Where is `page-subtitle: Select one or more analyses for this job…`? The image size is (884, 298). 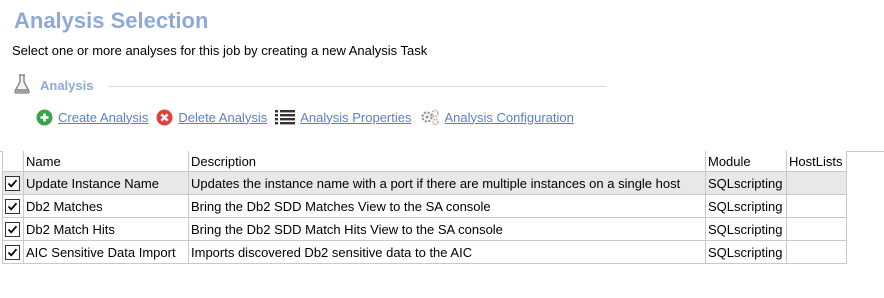
page-subtitle: Select one or more analyses for this job… is located at coordinates (220, 50).